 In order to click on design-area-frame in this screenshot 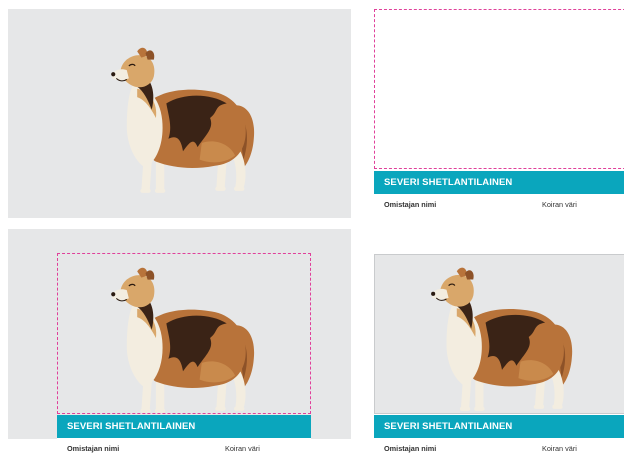, I will do `click(499, 89)`.